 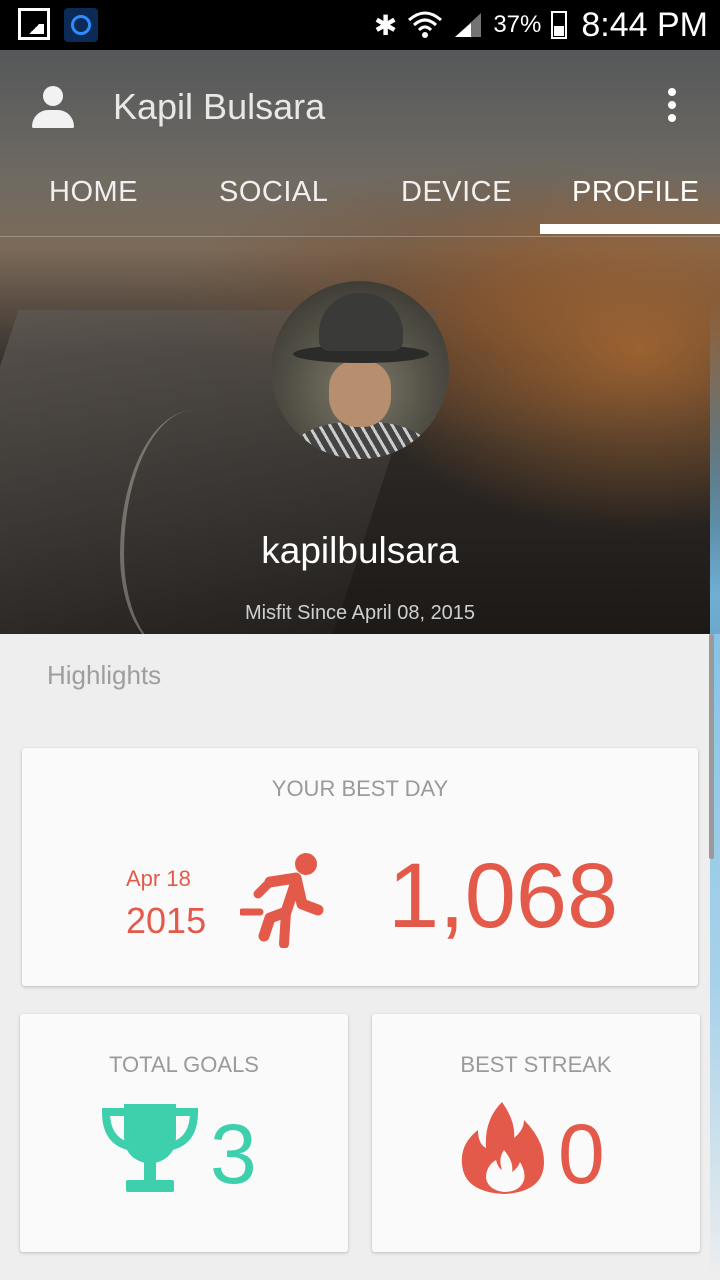 What do you see at coordinates (104, 675) in the screenshot?
I see `highlights-heading: Highlights` at bounding box center [104, 675].